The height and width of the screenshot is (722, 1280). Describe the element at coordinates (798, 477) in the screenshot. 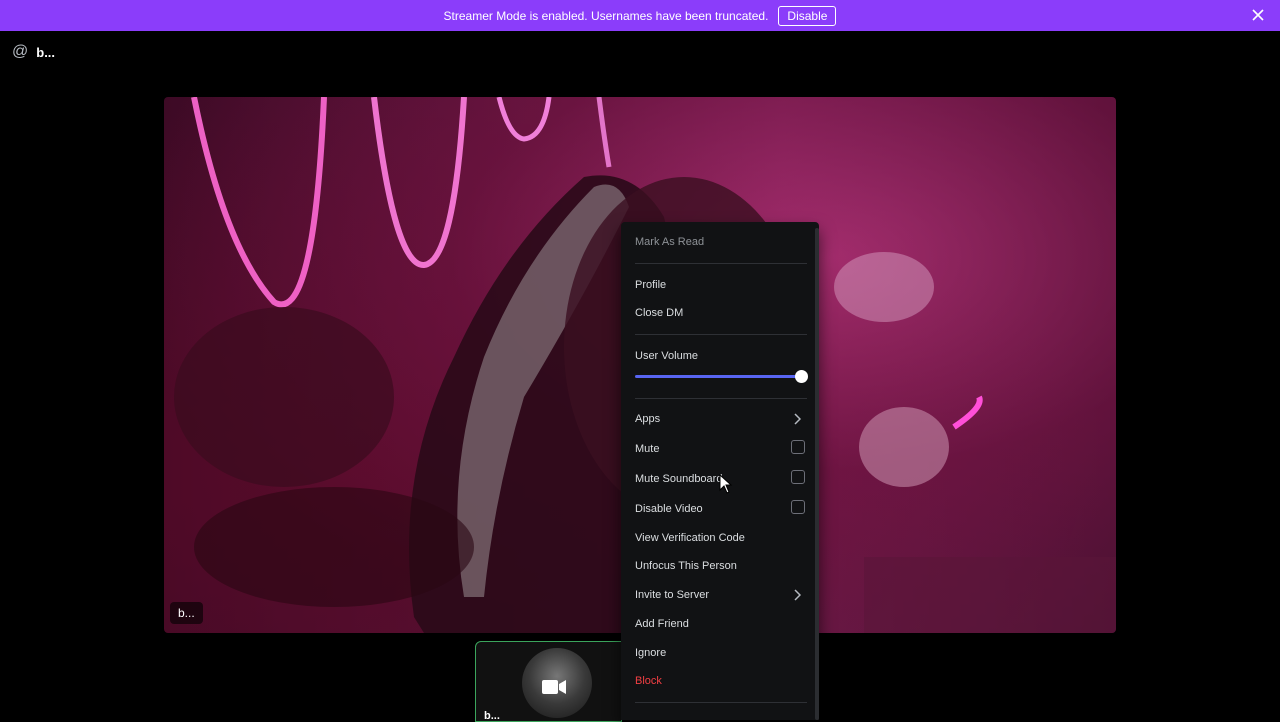

I see `mute-soundboard-checkbox` at that location.